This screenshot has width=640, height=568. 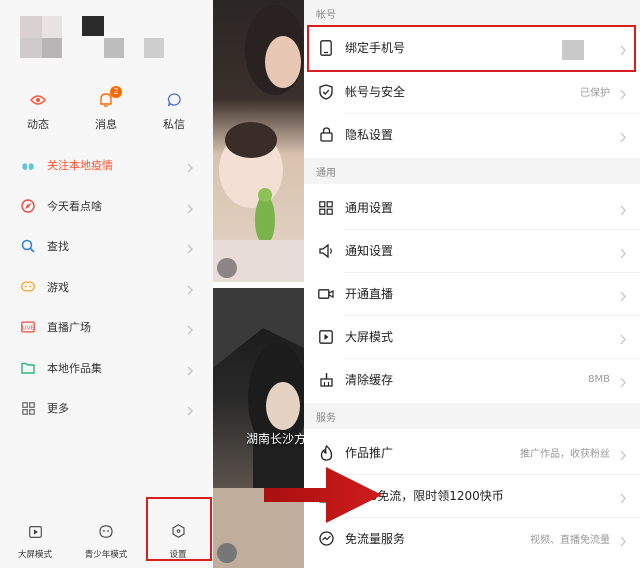 I want to click on menu-item-label: 游戏, so click(x=58, y=287).